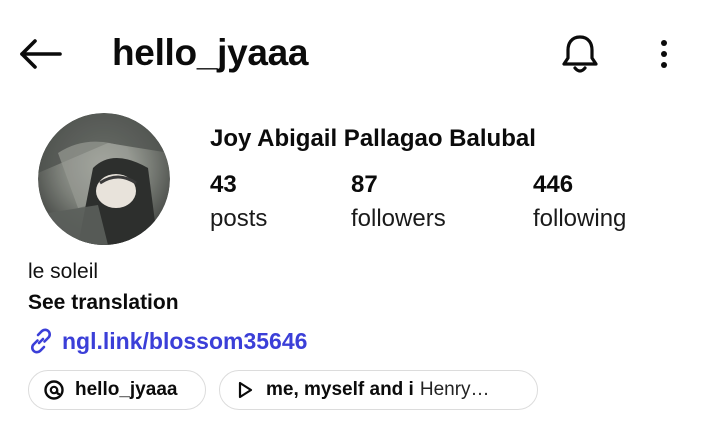 The height and width of the screenshot is (422, 720). Describe the element at coordinates (364, 184) in the screenshot. I see `followers-count: 87` at that location.